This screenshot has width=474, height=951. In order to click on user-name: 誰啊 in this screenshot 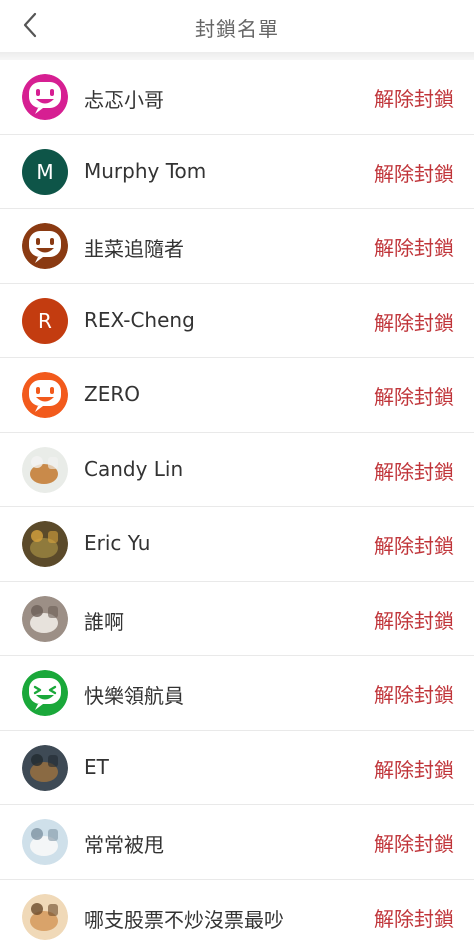, I will do `click(104, 621)`.